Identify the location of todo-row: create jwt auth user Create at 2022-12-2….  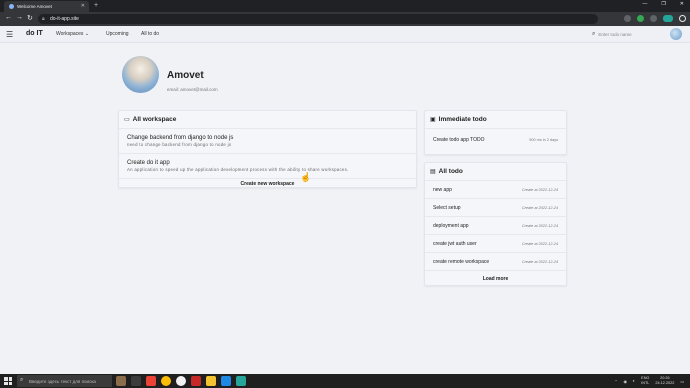
(495, 244).